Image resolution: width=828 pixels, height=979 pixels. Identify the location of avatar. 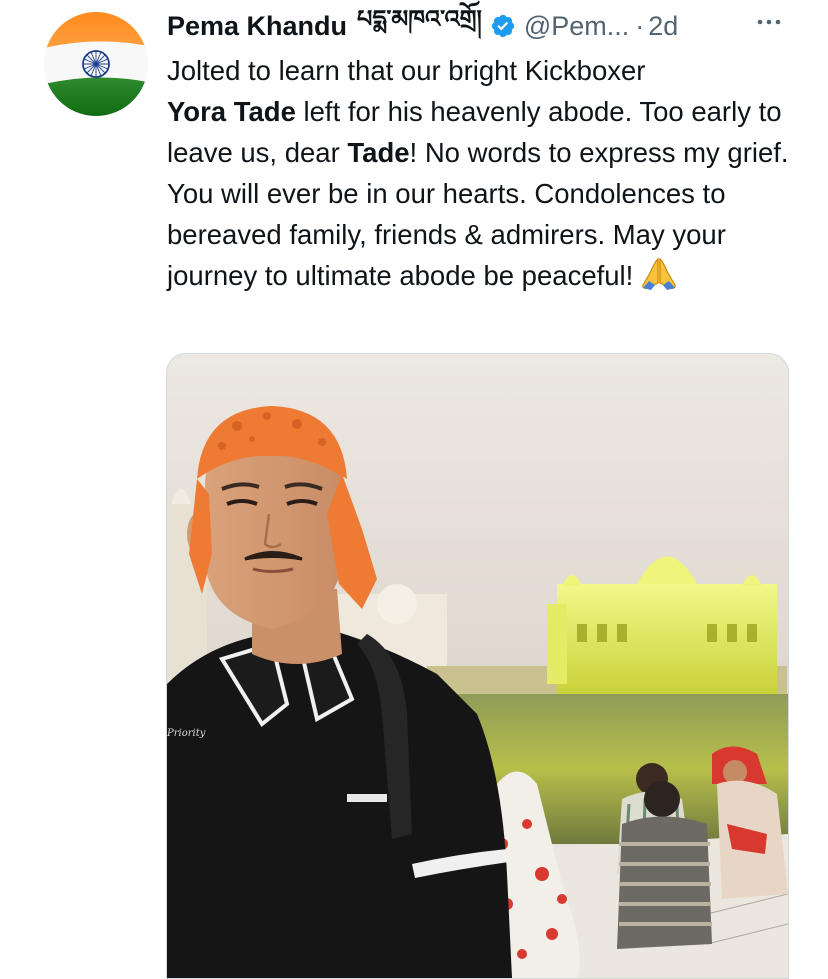
(96, 64).